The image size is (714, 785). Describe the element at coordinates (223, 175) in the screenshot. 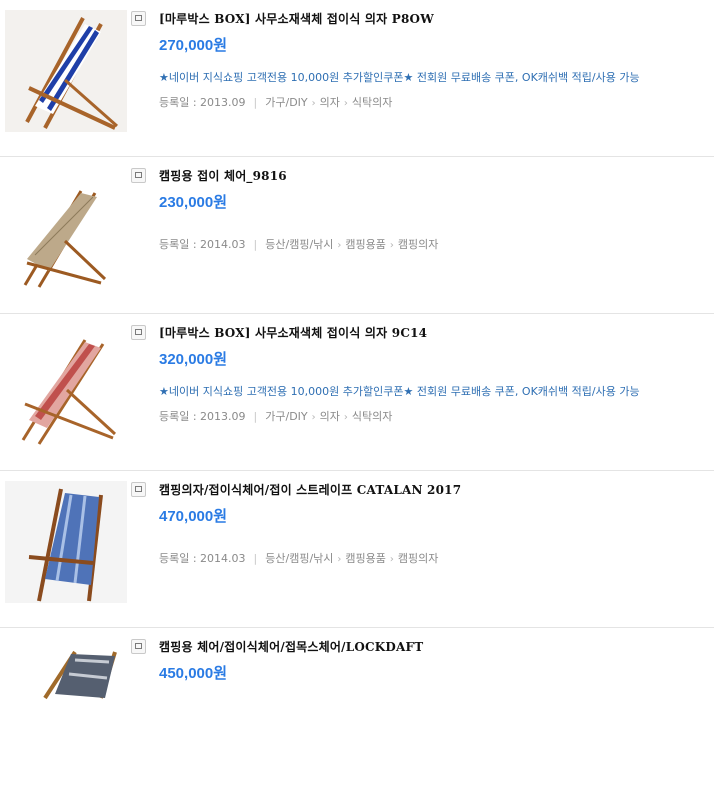

I see `product-title: 캠핑용 접이 체어_9816` at that location.